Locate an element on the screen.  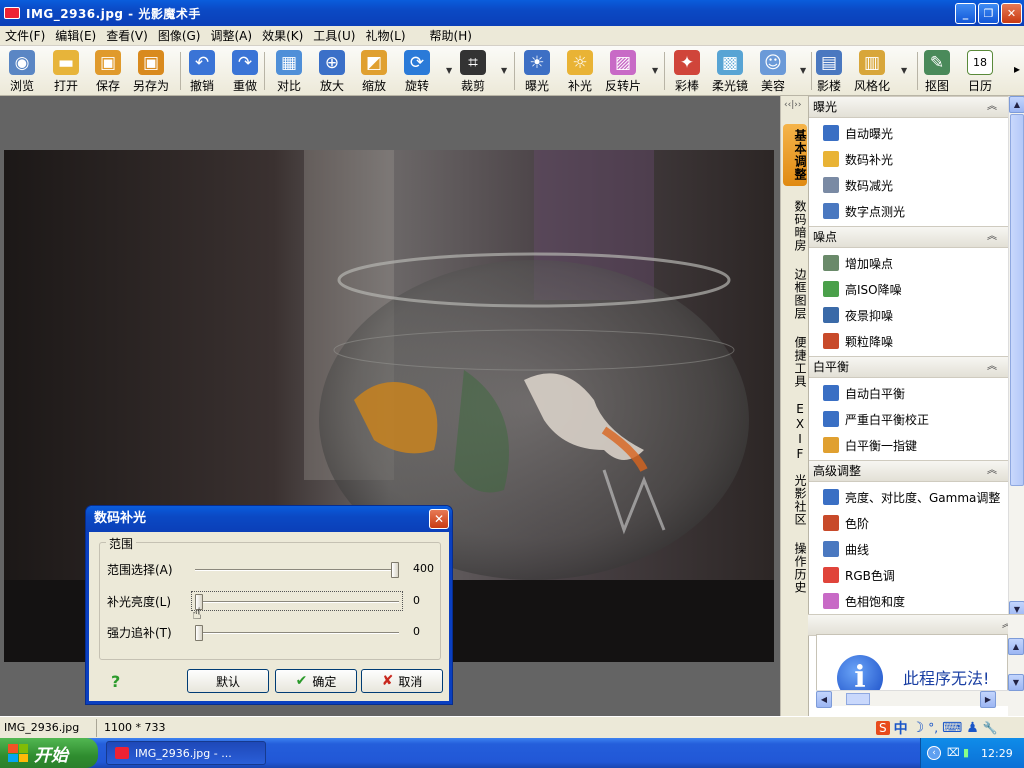
tab-community: 光影社区 is located at coordinates (795, 500).